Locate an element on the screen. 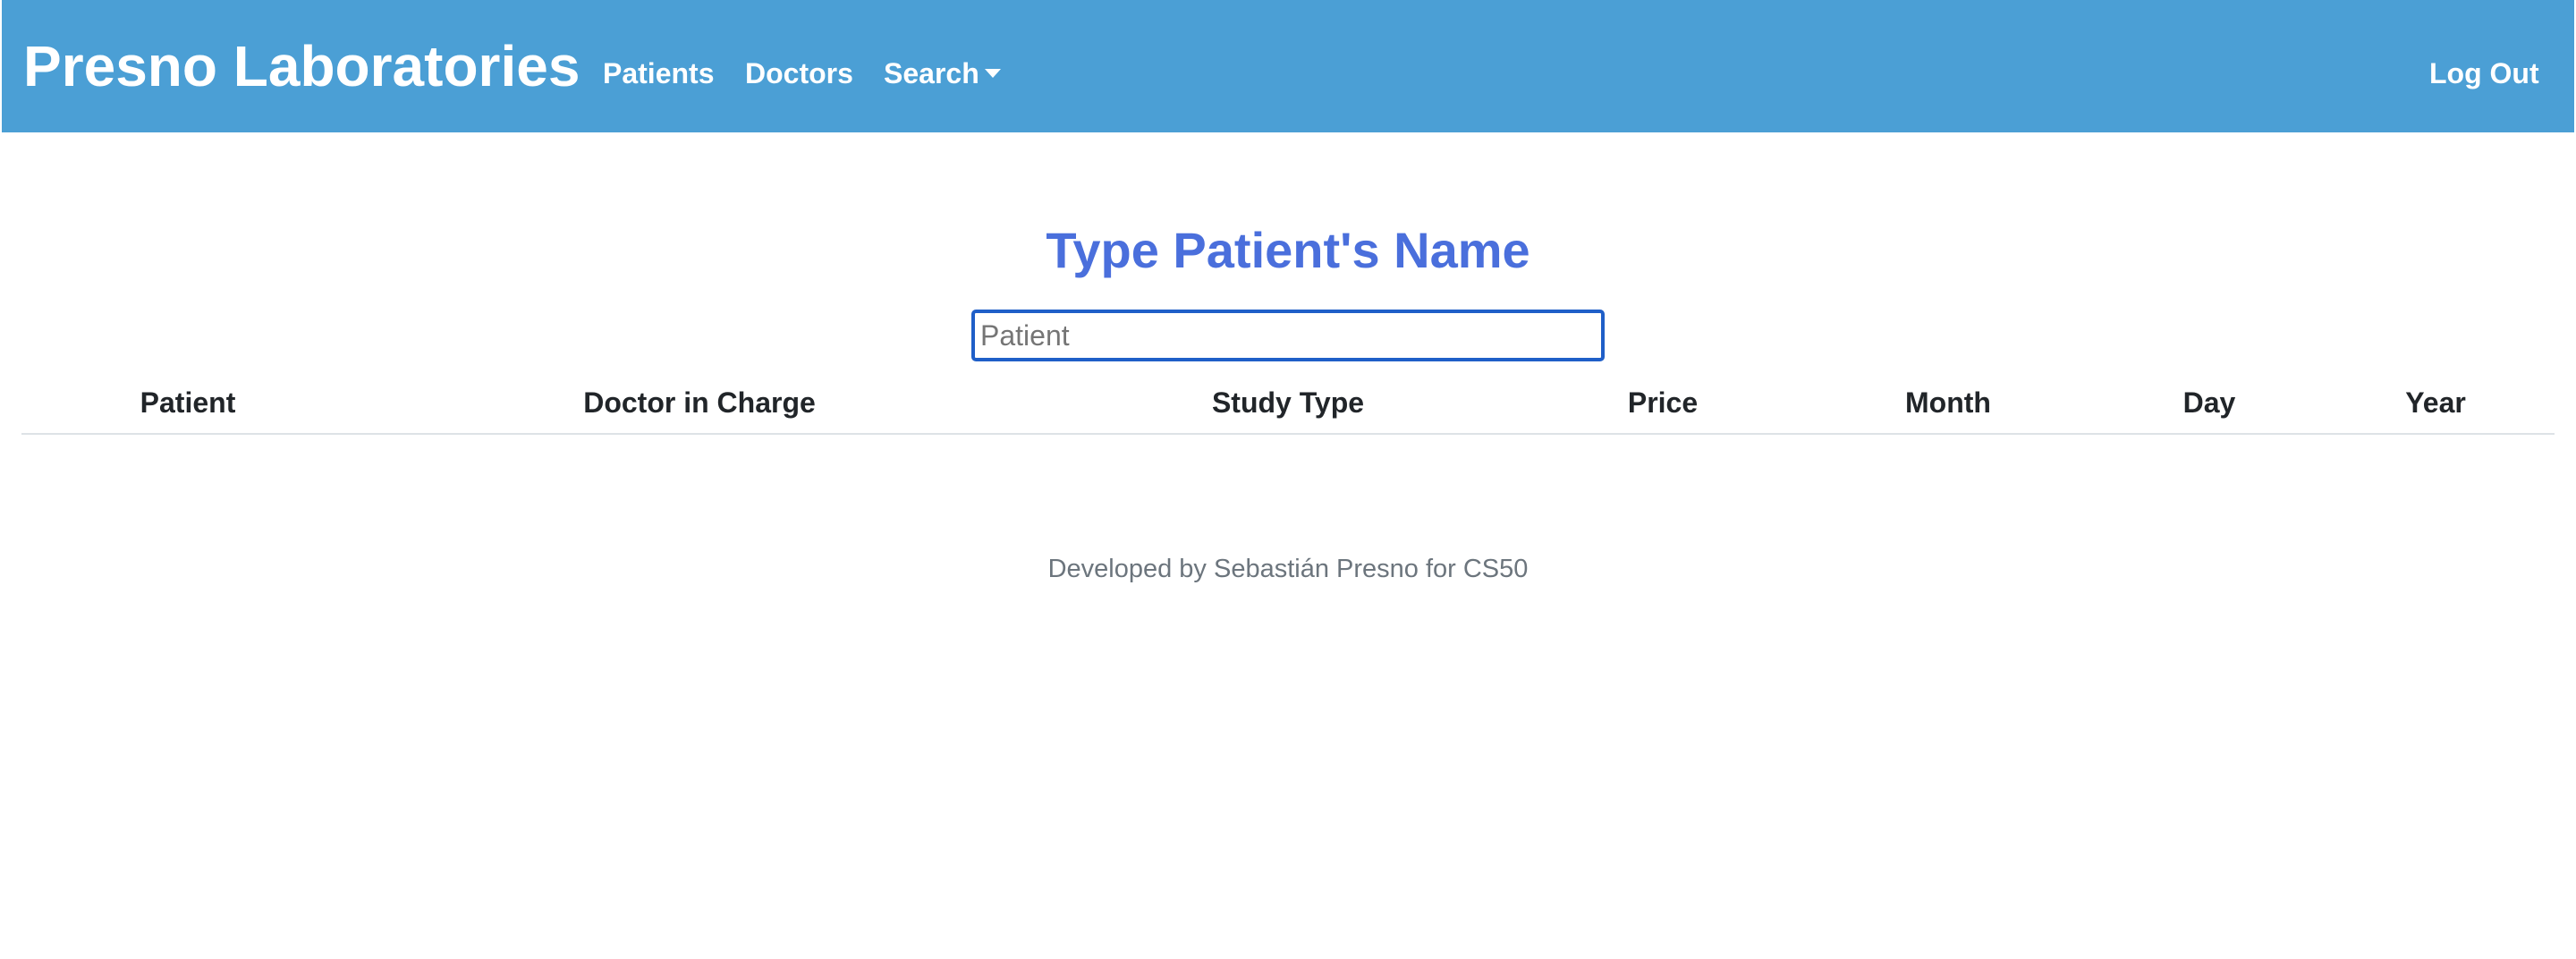  nav-search-label: Search is located at coordinates (931, 73).